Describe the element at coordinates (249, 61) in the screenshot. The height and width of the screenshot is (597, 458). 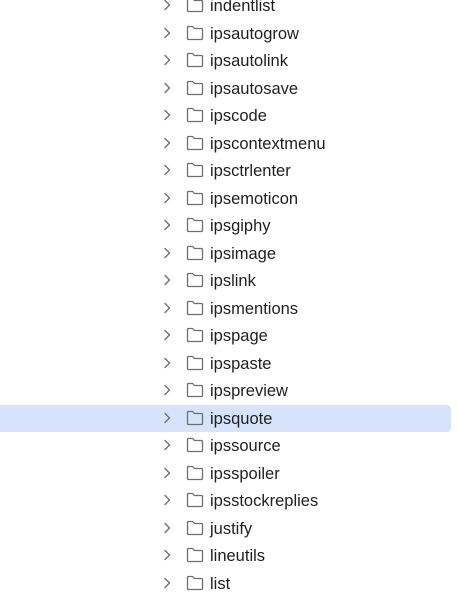
I see `tree-item-label: ipsautolink` at that location.